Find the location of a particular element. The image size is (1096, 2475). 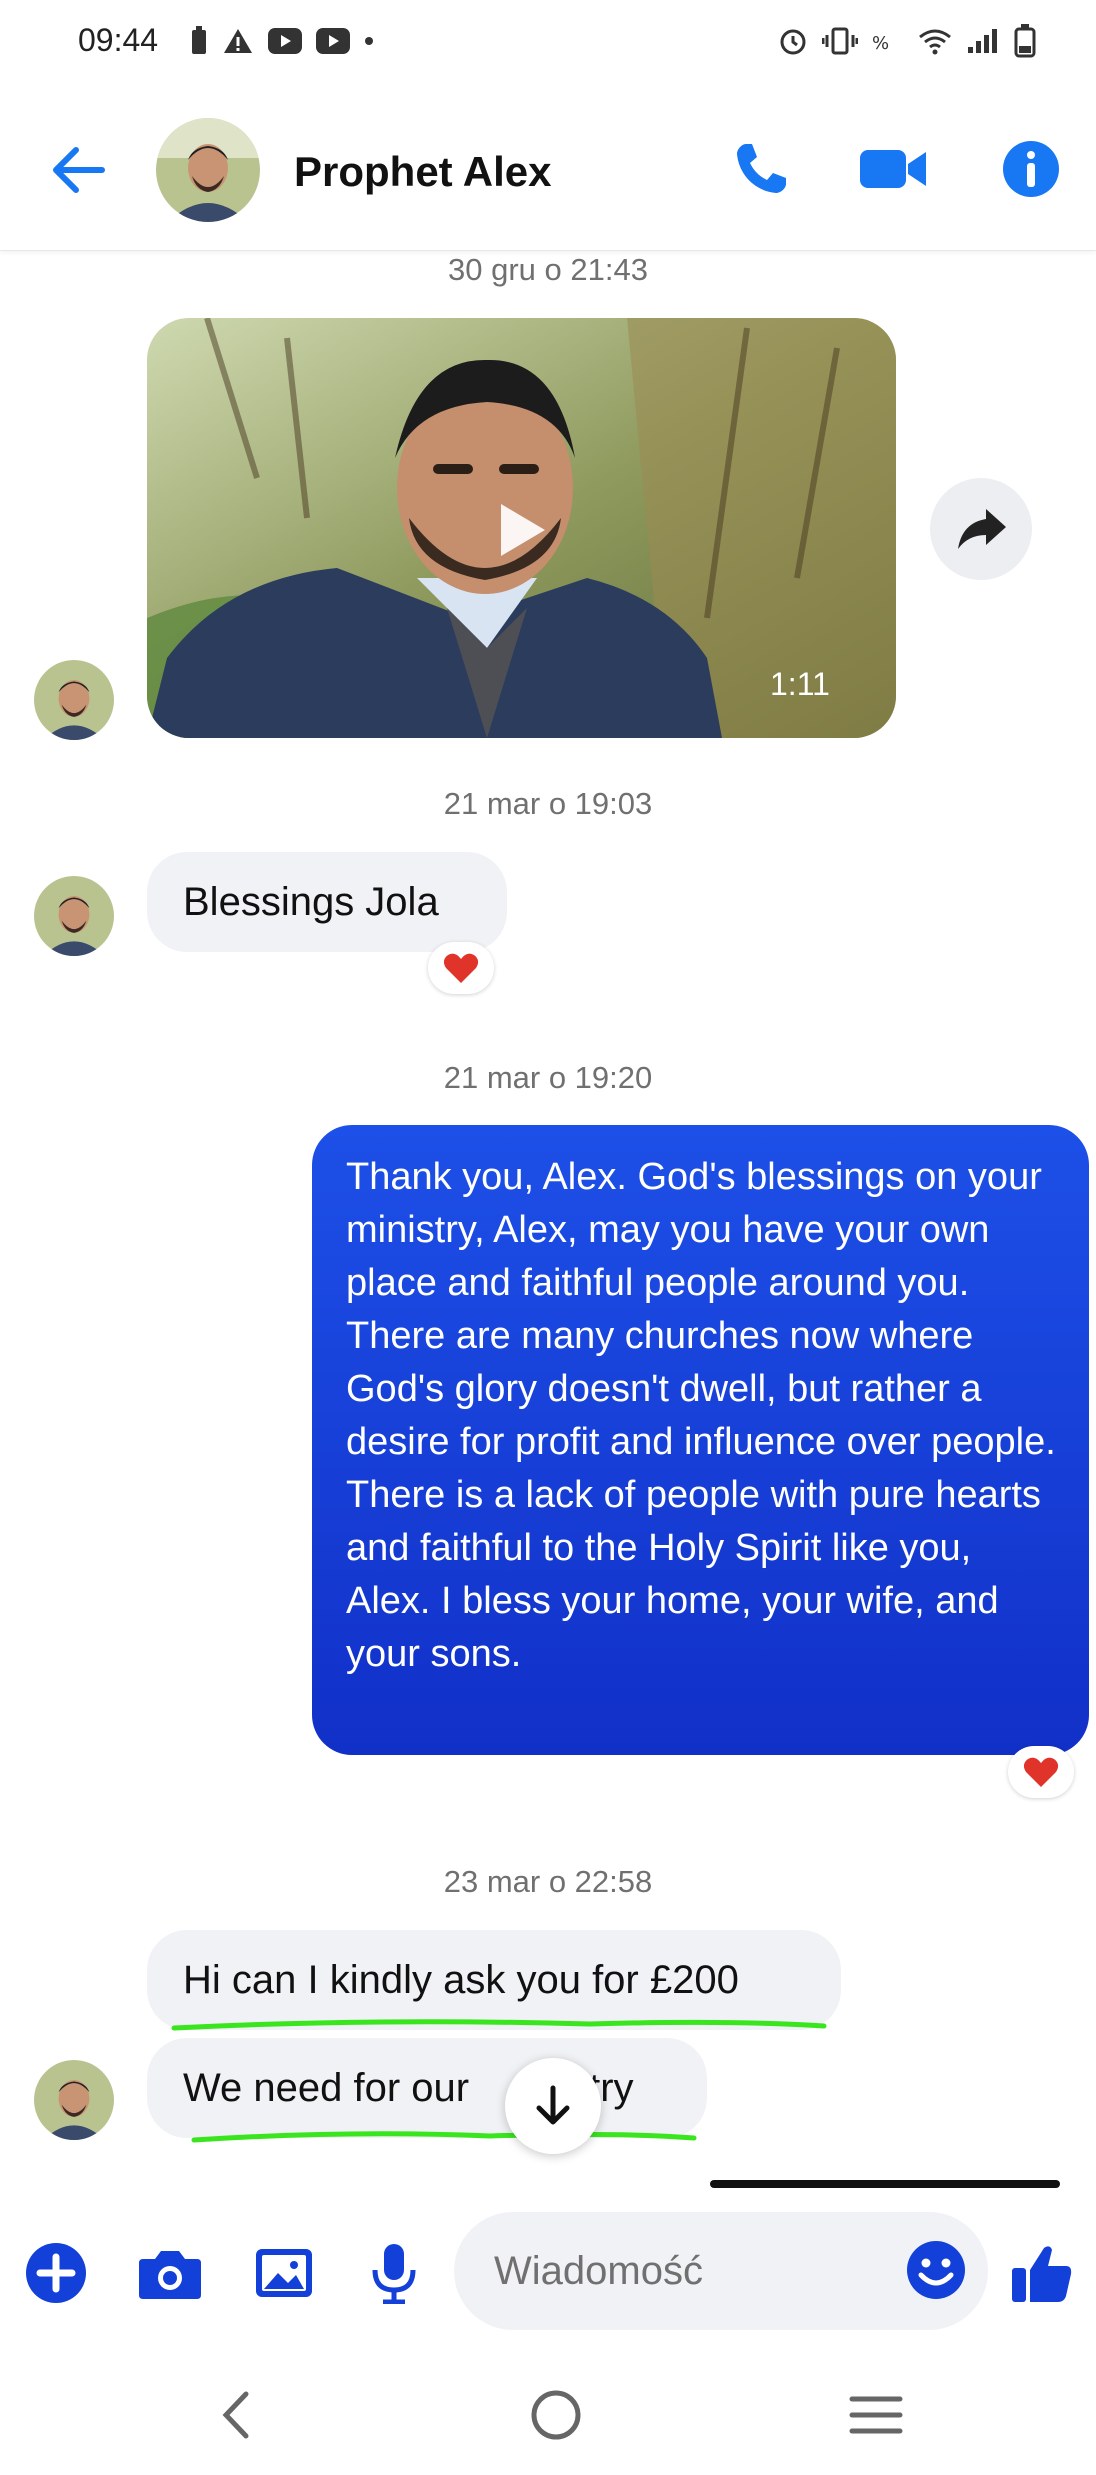

notification-icons is located at coordinates (282, 41).